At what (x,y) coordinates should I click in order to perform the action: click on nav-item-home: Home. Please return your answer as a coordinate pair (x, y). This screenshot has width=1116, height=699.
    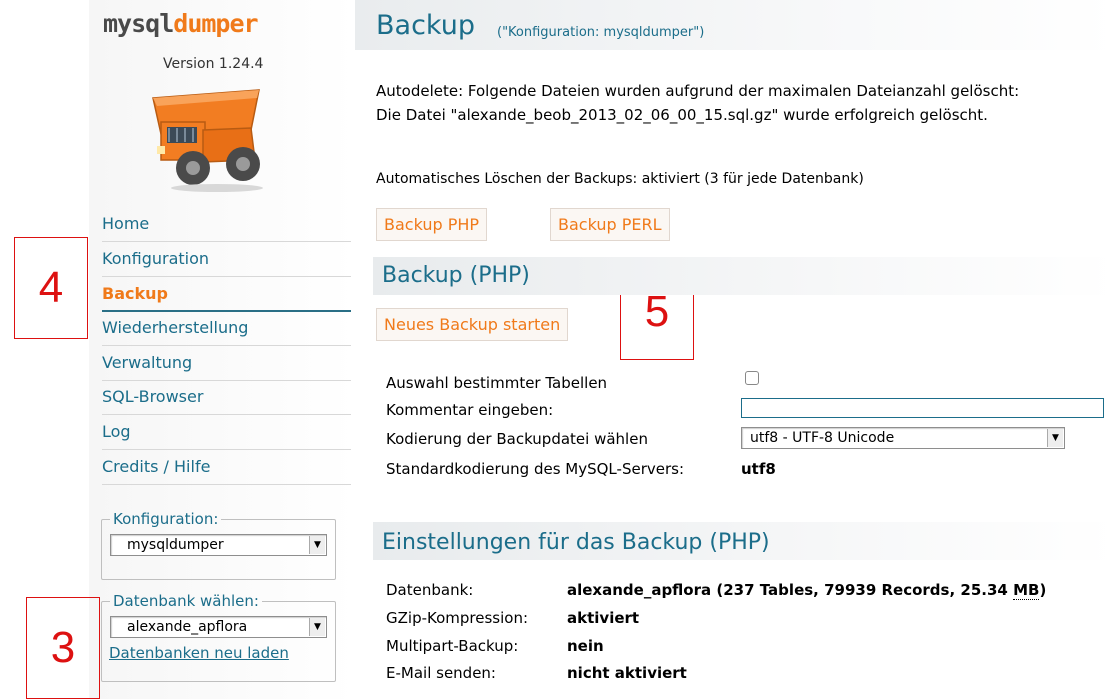
    Looking at the image, I should click on (226, 224).